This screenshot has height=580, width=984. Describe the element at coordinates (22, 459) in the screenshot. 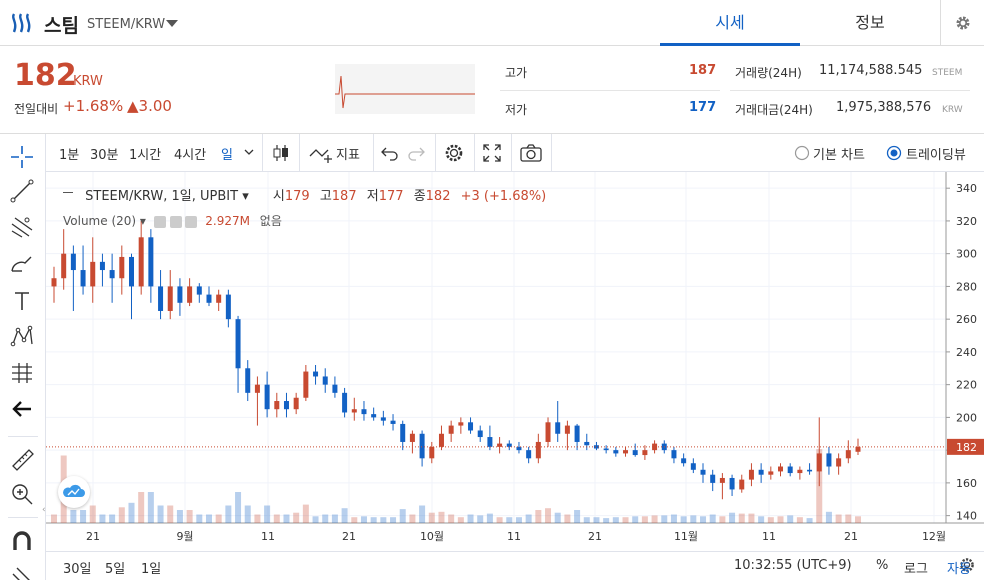

I see `ruler-icon` at that location.